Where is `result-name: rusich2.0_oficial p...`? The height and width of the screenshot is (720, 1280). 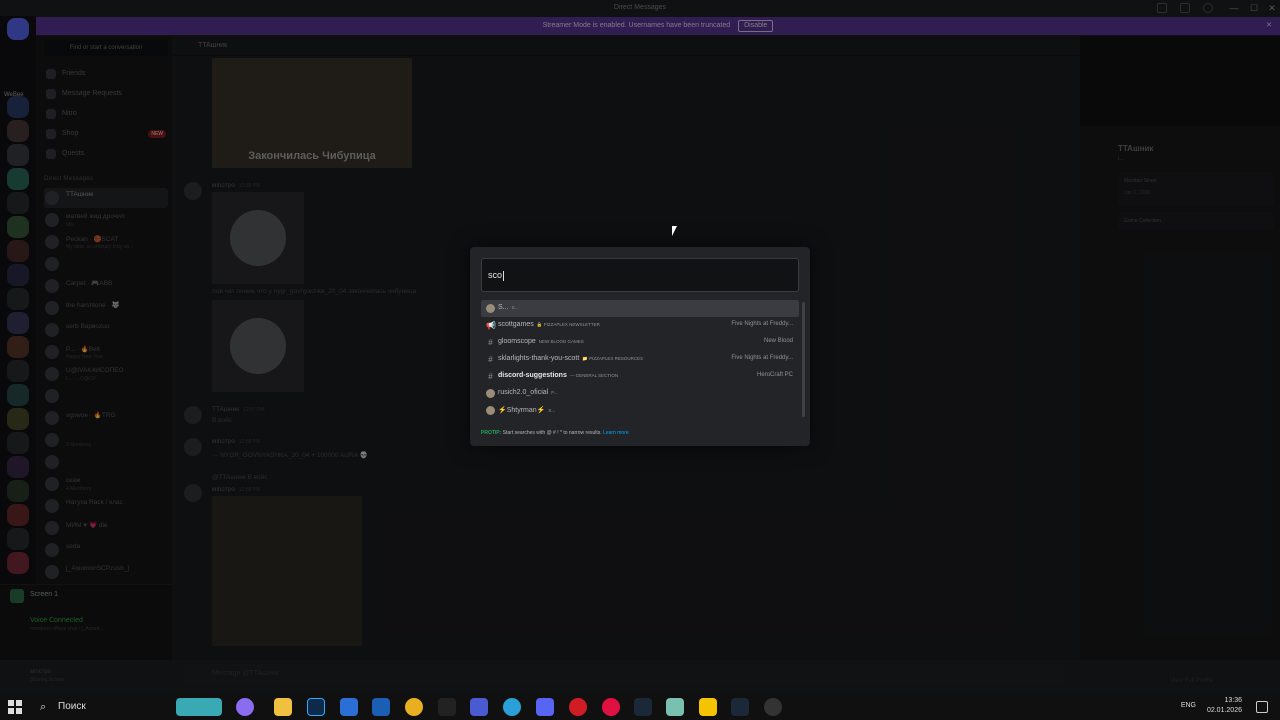 result-name: rusich2.0_oficial p... is located at coordinates (527, 392).